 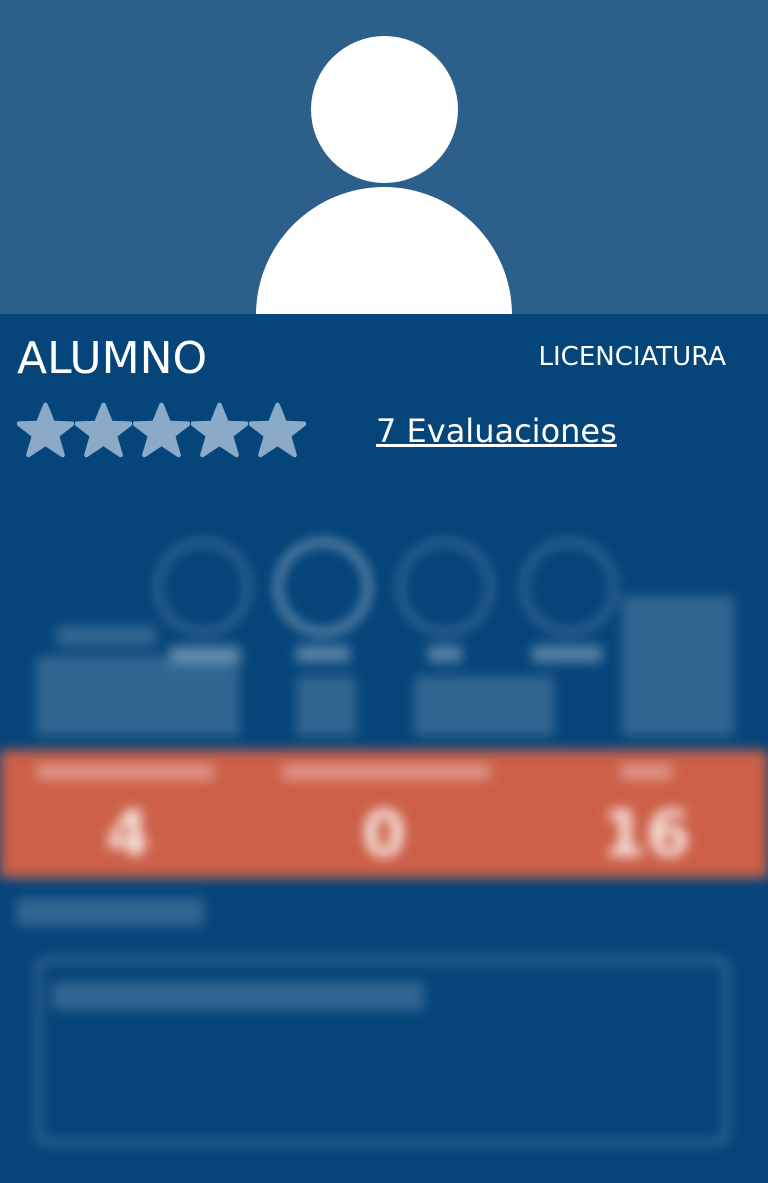 What do you see at coordinates (384, 835) in the screenshot?
I see `stat-value: 0` at bounding box center [384, 835].